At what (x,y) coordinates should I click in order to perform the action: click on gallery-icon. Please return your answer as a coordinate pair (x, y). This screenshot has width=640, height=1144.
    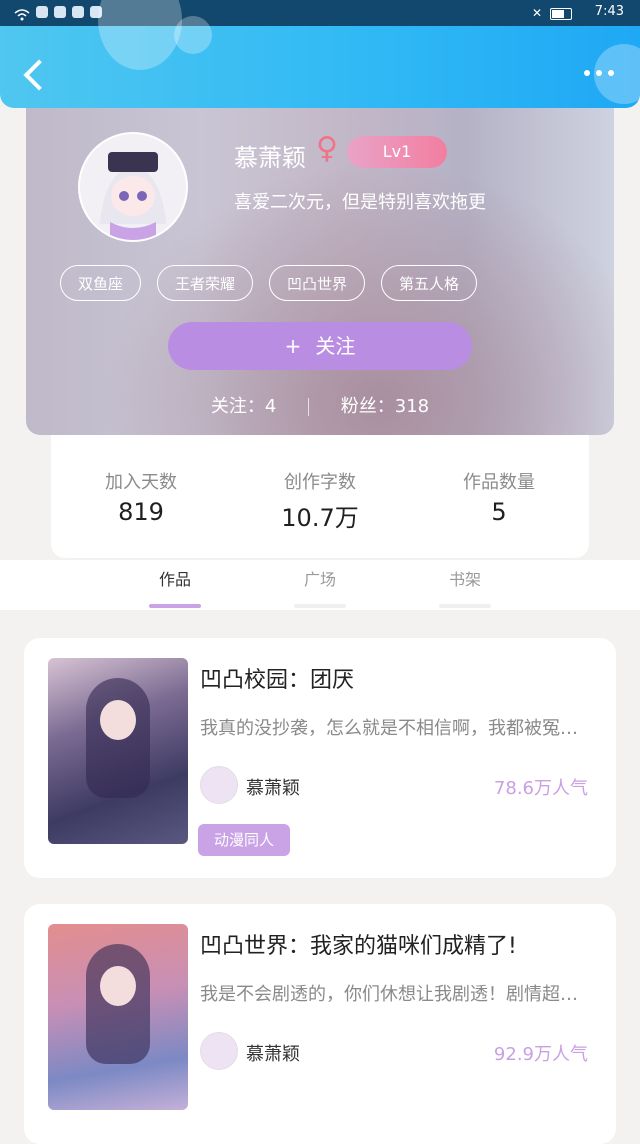
    Looking at the image, I should click on (60, 12).